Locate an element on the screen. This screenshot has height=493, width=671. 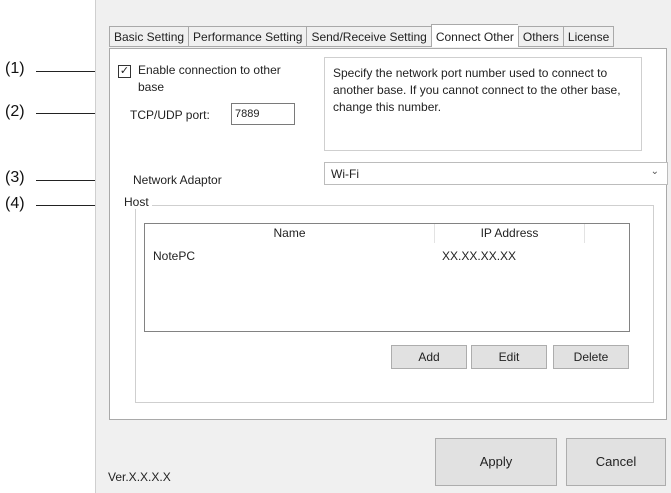
enable-connection-label-line2: base is located at coordinates (151, 87).